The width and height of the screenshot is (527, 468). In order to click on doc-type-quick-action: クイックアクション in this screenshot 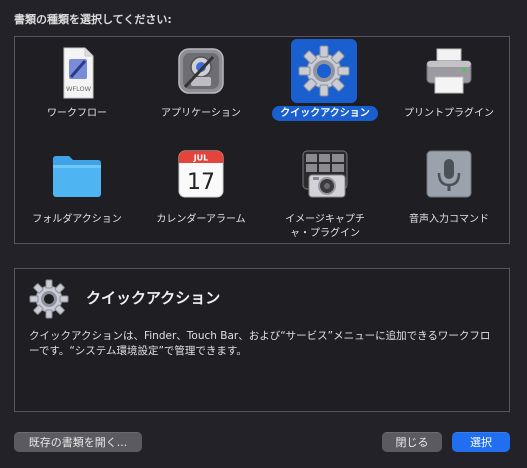, I will do `click(325, 87)`.